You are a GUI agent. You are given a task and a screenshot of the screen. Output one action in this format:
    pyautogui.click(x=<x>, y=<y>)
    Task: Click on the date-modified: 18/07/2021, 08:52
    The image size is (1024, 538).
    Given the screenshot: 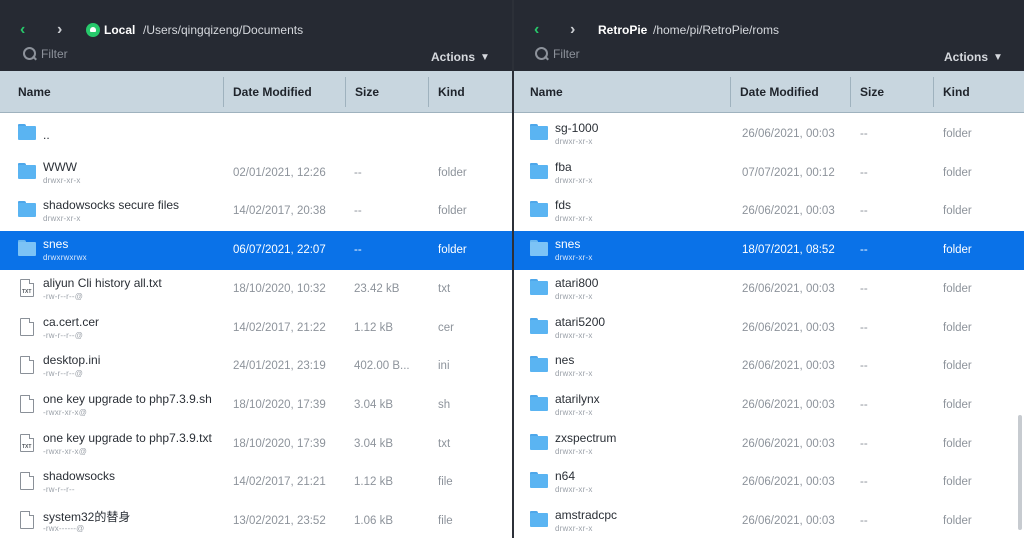 What is the action you would take?
    pyautogui.click(x=788, y=250)
    